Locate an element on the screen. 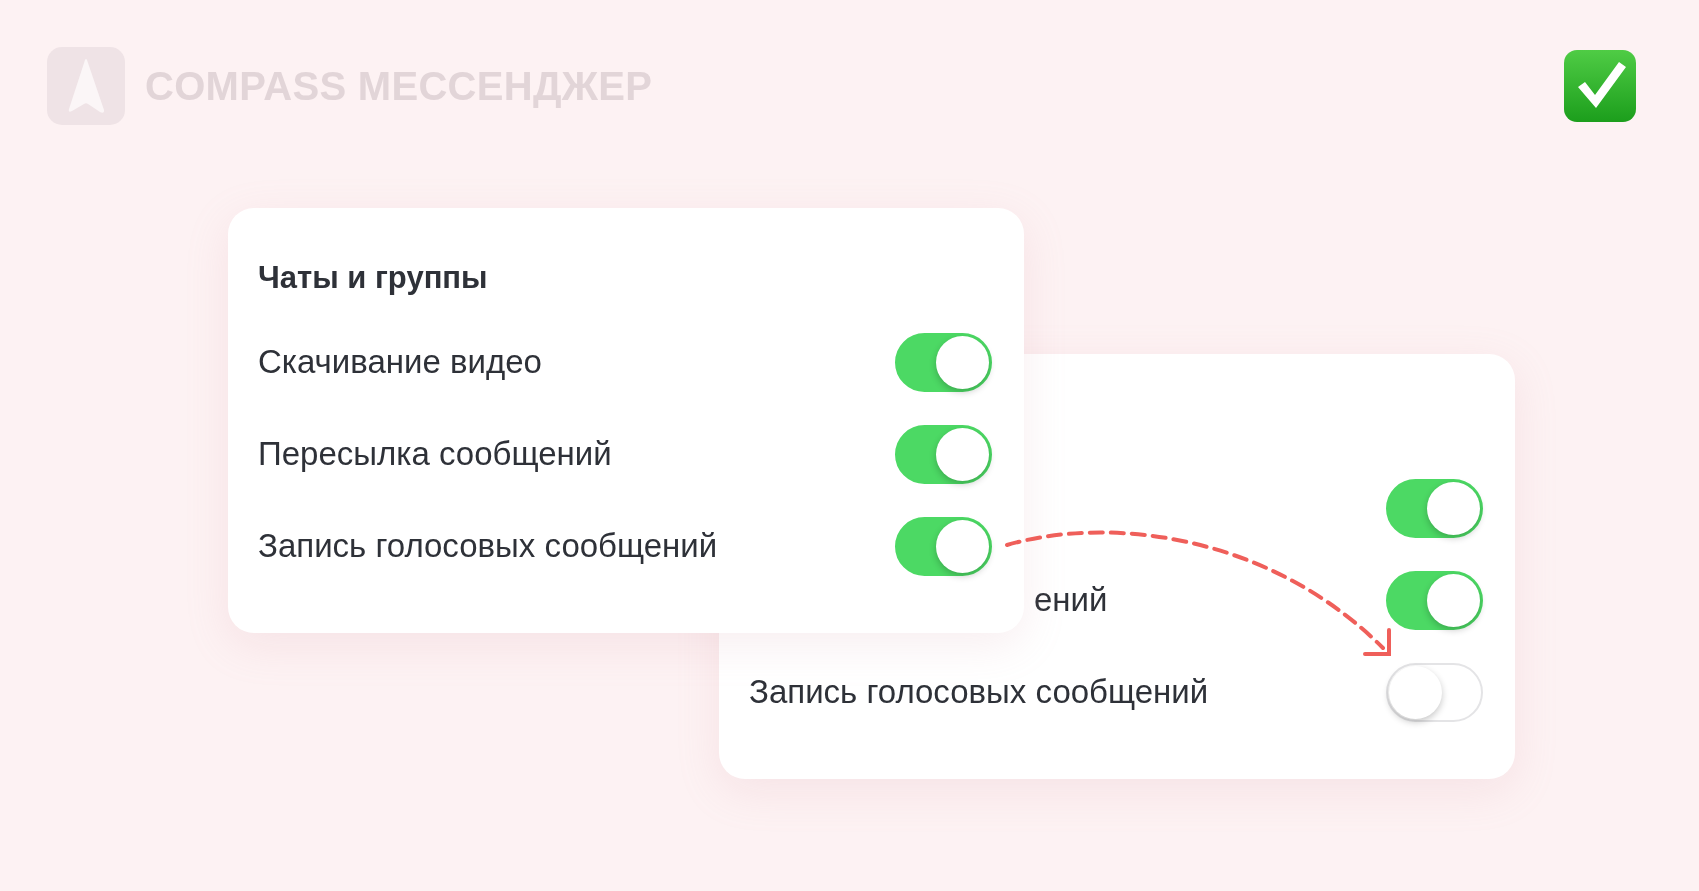 Image resolution: width=1699 pixels, height=891 pixels. setting-label: ений is located at coordinates (1071, 600).